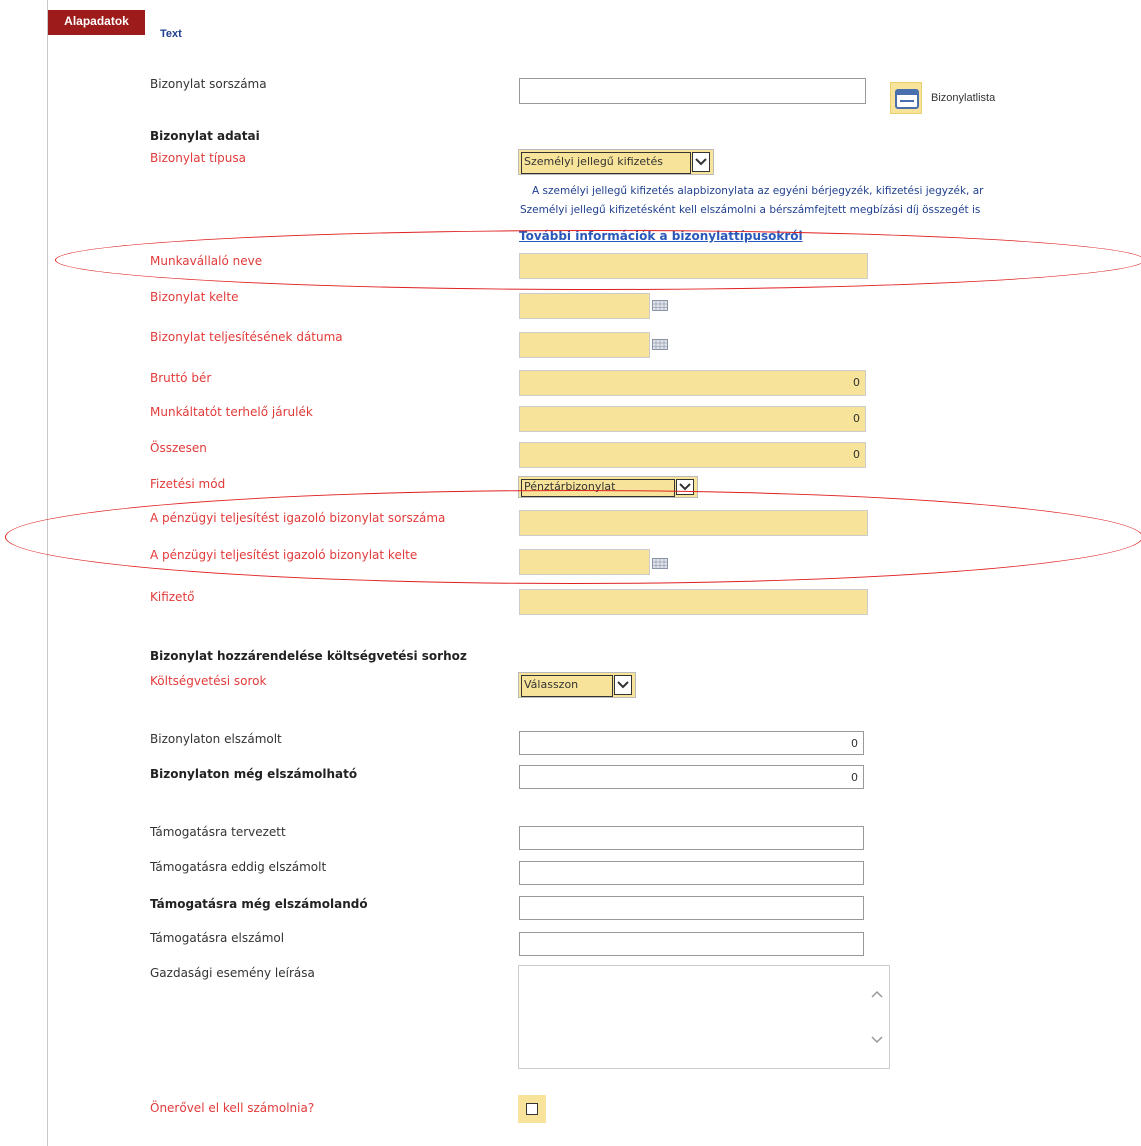 The image size is (1141, 1146). What do you see at coordinates (691, 743) in the screenshot?
I see `settled-on-doc-input: 0` at bounding box center [691, 743].